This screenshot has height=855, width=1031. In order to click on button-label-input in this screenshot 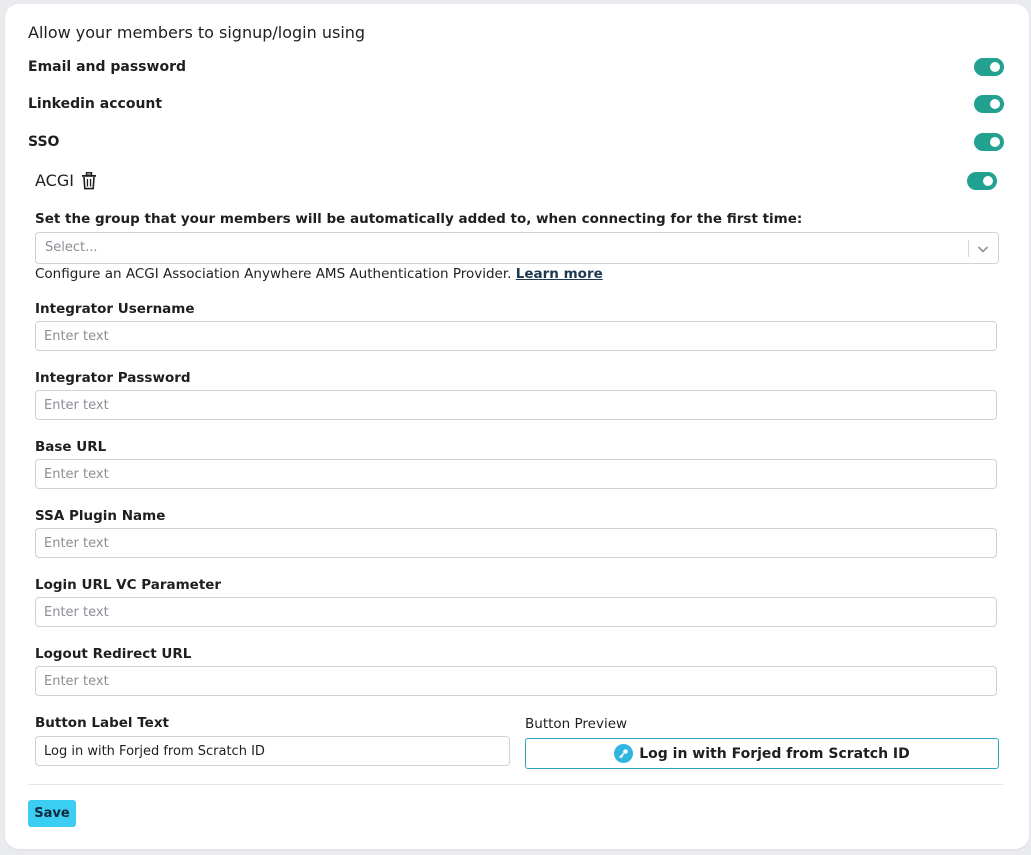, I will do `click(272, 751)`.